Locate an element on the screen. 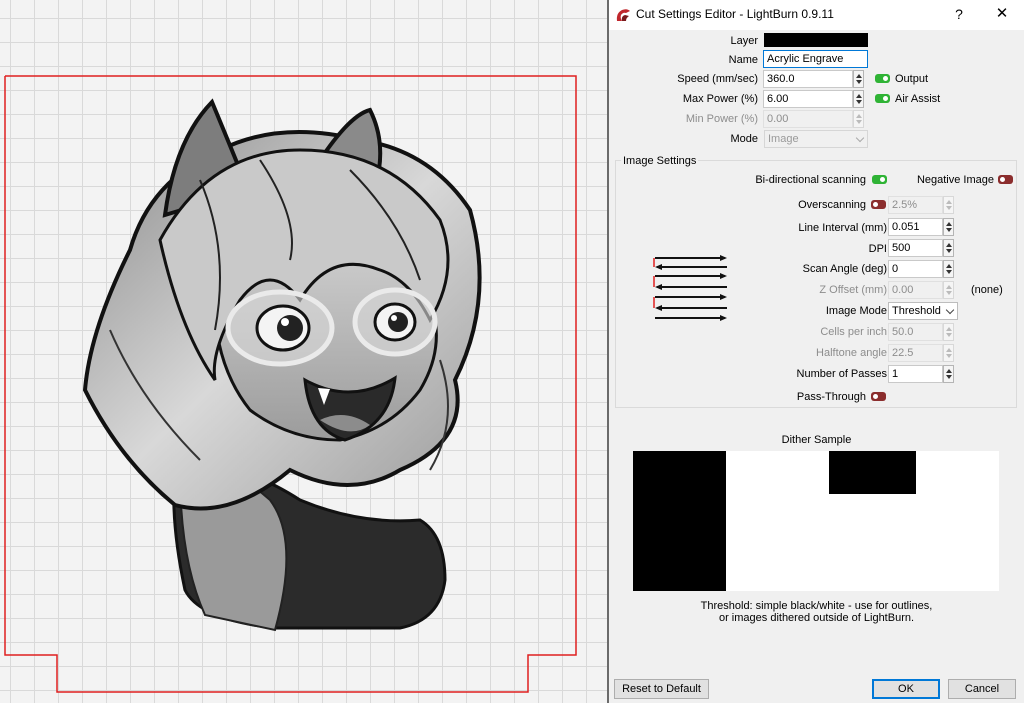 The height and width of the screenshot is (703, 1024). dither-sample-title: Dither Sample is located at coordinates (816, 440).